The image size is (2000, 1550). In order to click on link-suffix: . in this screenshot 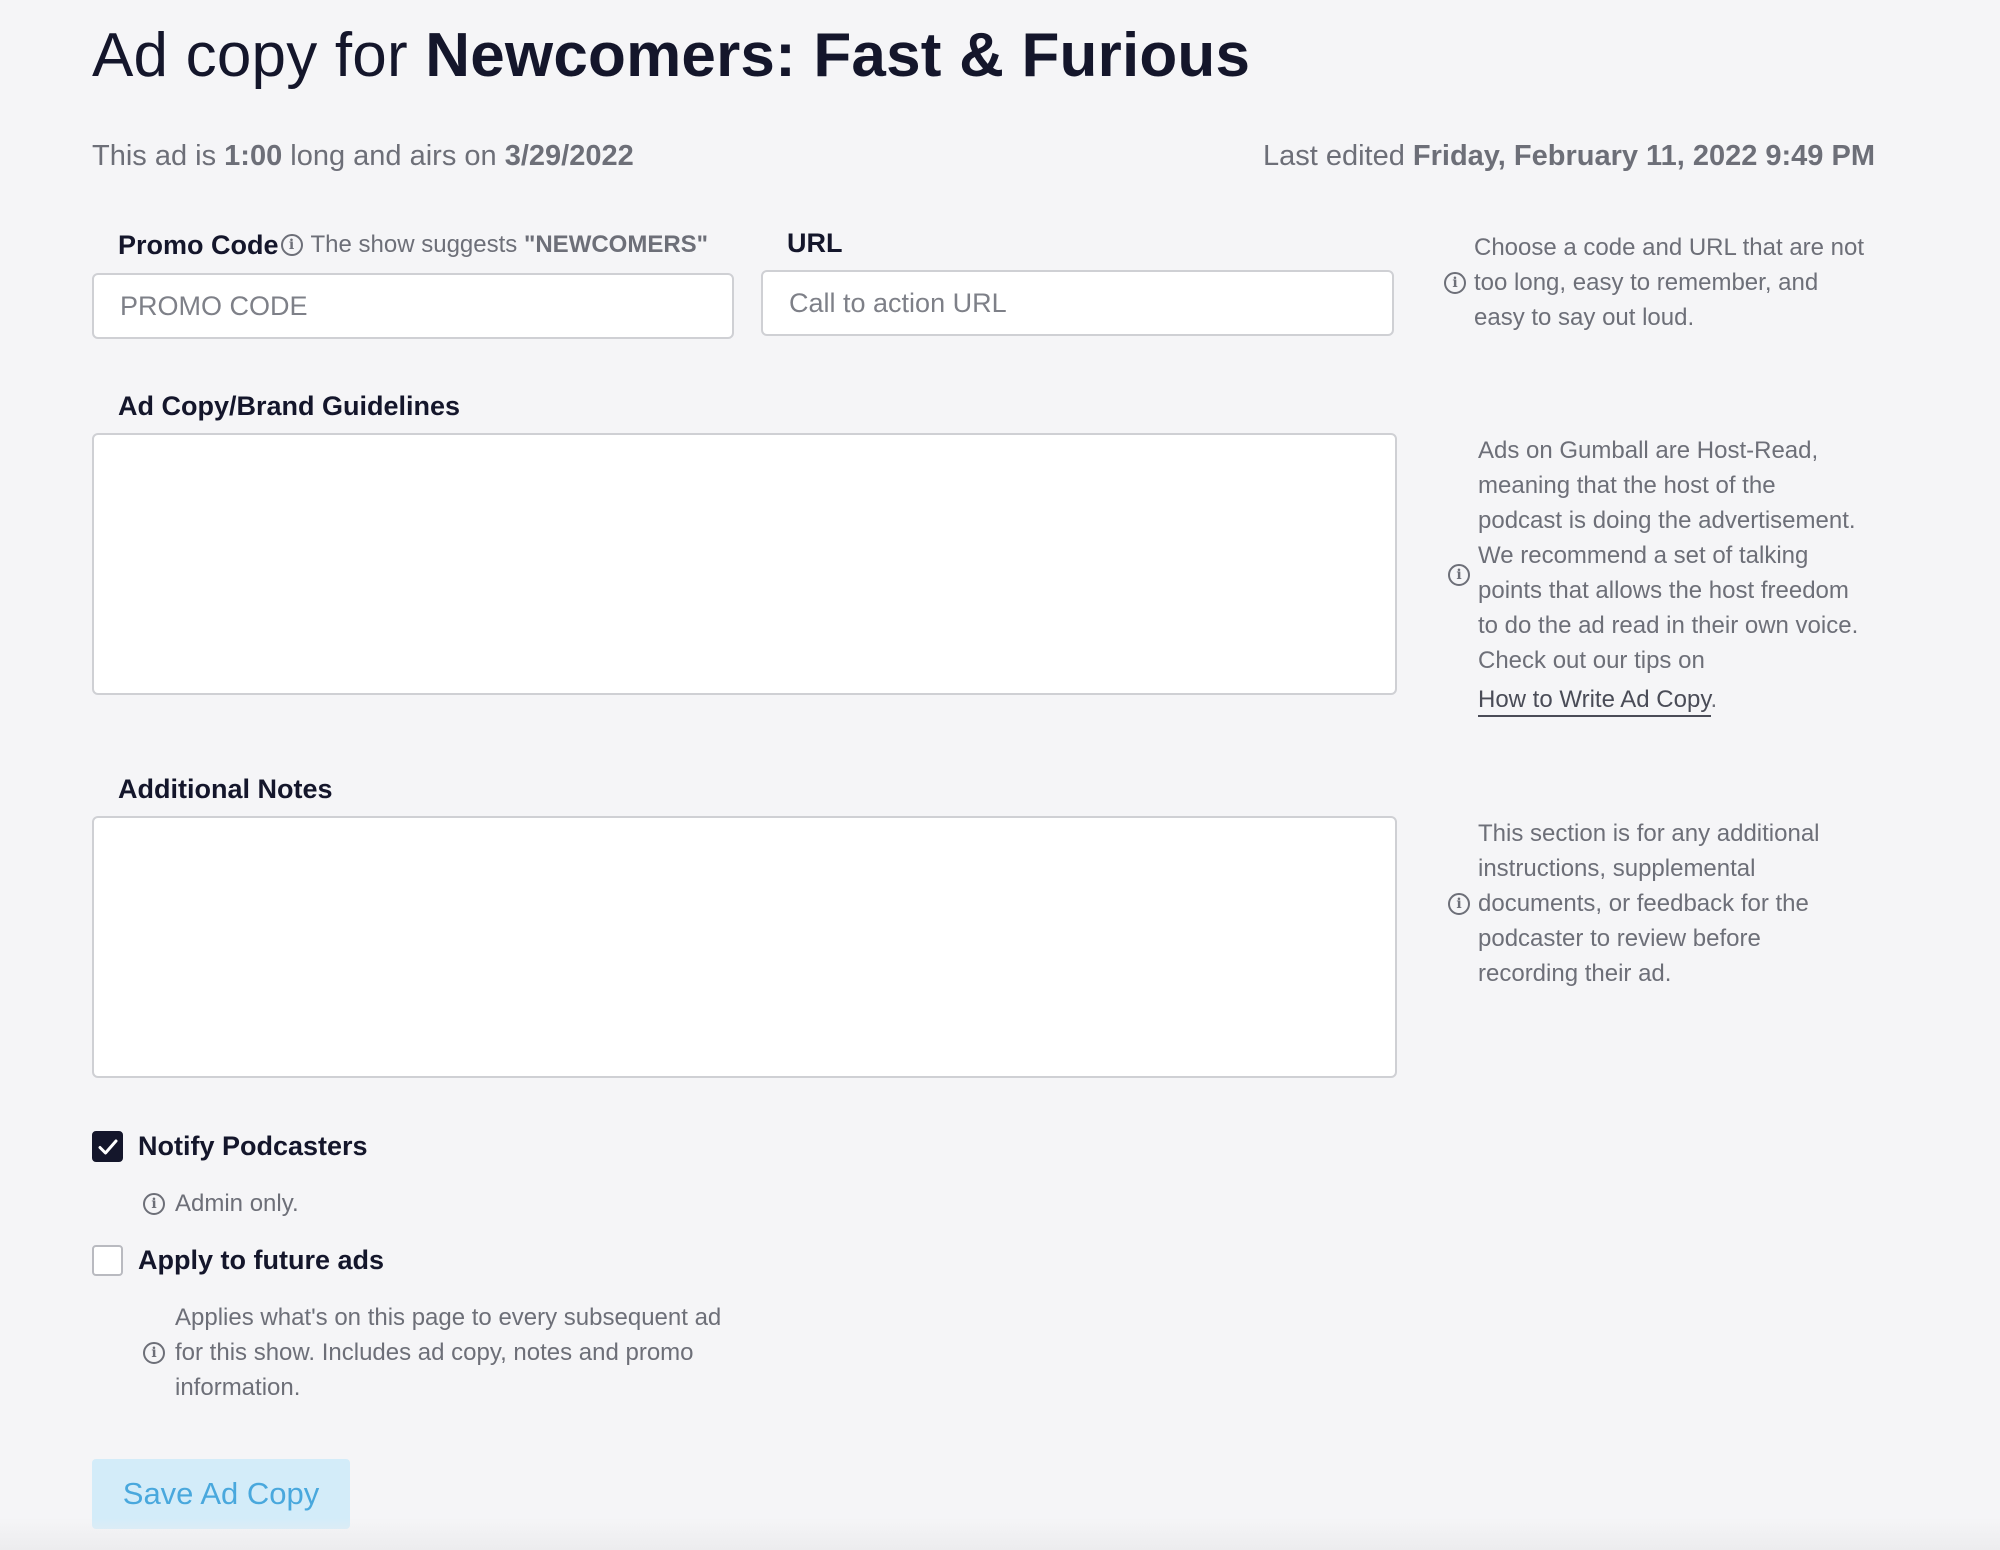, I will do `click(1714, 699)`.